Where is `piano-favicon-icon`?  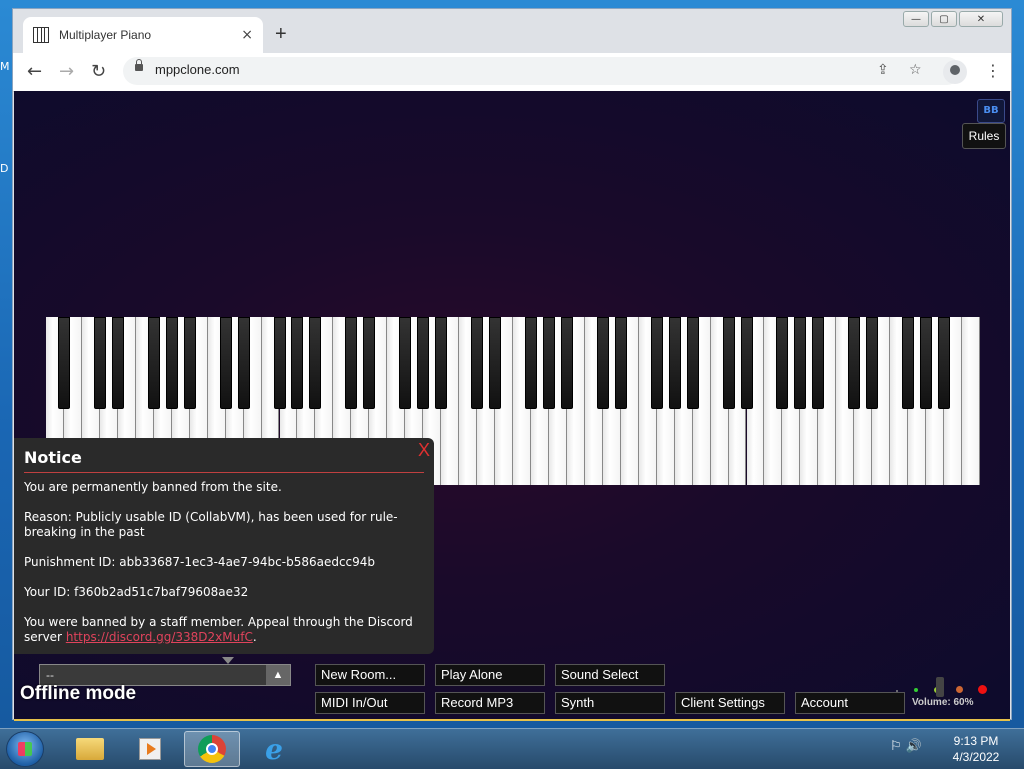
piano-favicon-icon is located at coordinates (41, 35).